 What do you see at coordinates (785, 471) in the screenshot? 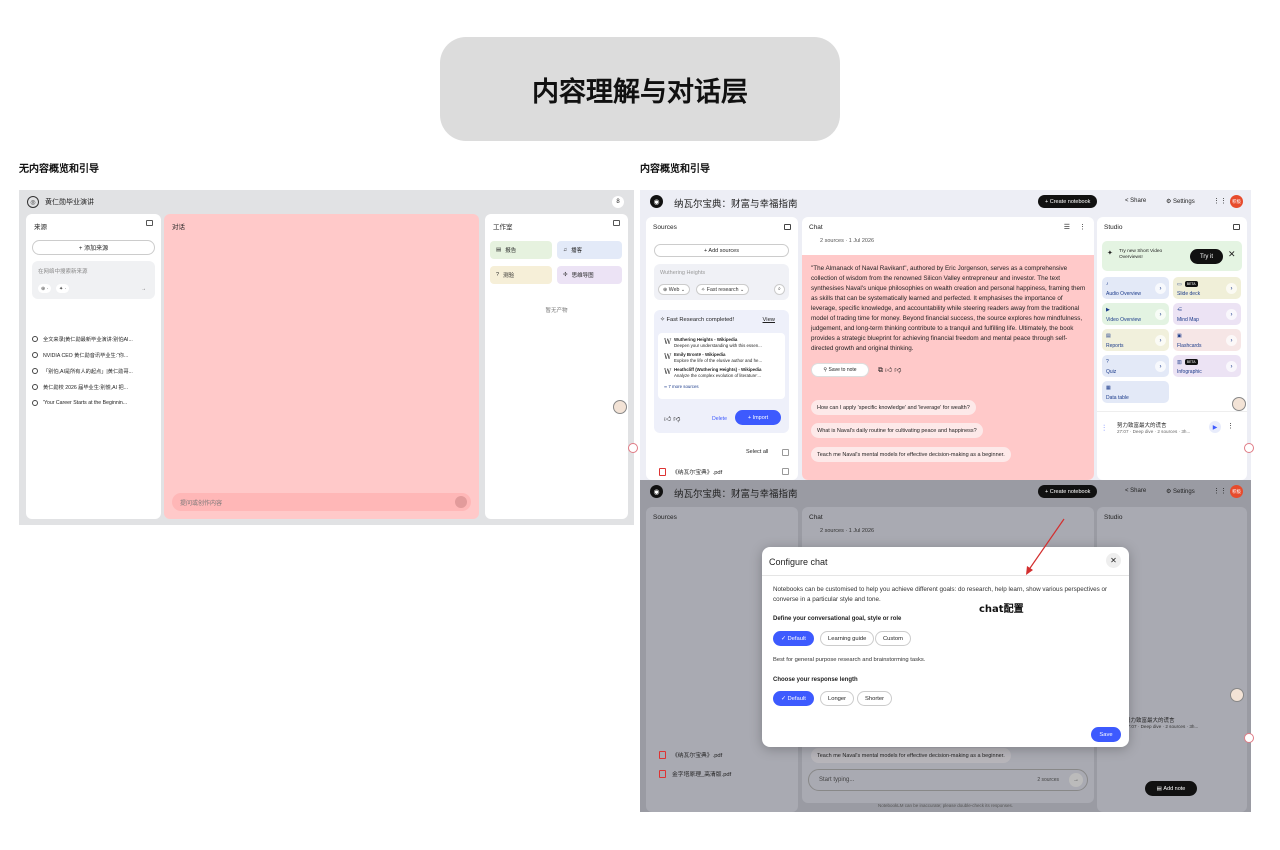
I see `source-checkbox` at bounding box center [785, 471].